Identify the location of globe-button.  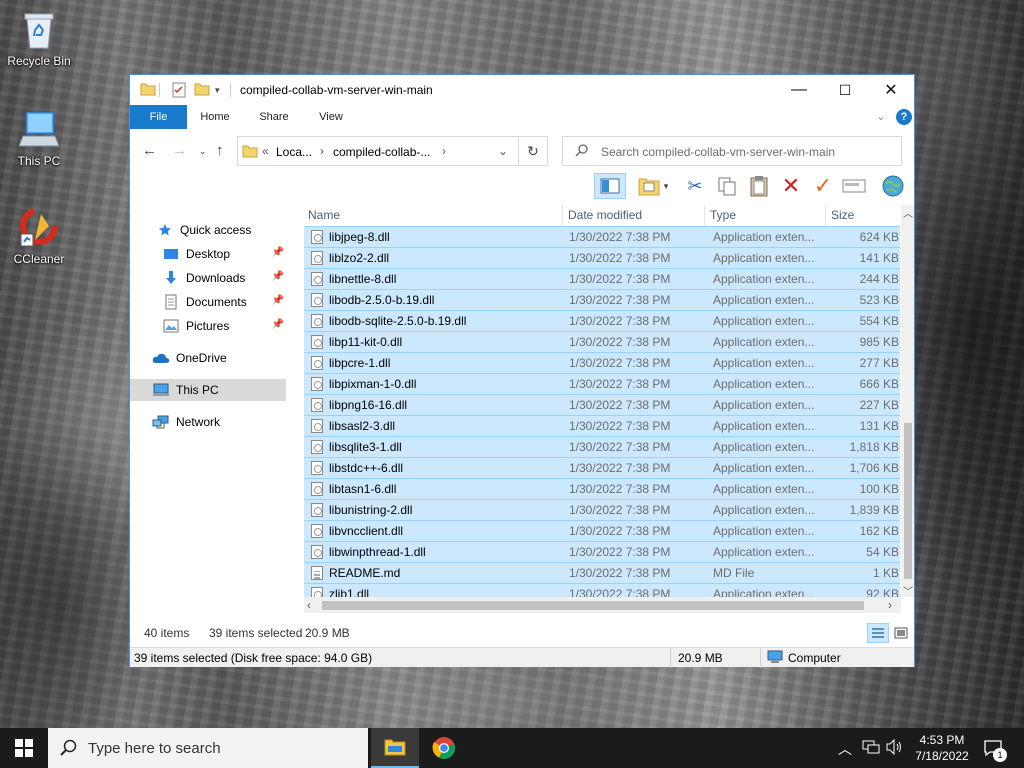
(893, 186).